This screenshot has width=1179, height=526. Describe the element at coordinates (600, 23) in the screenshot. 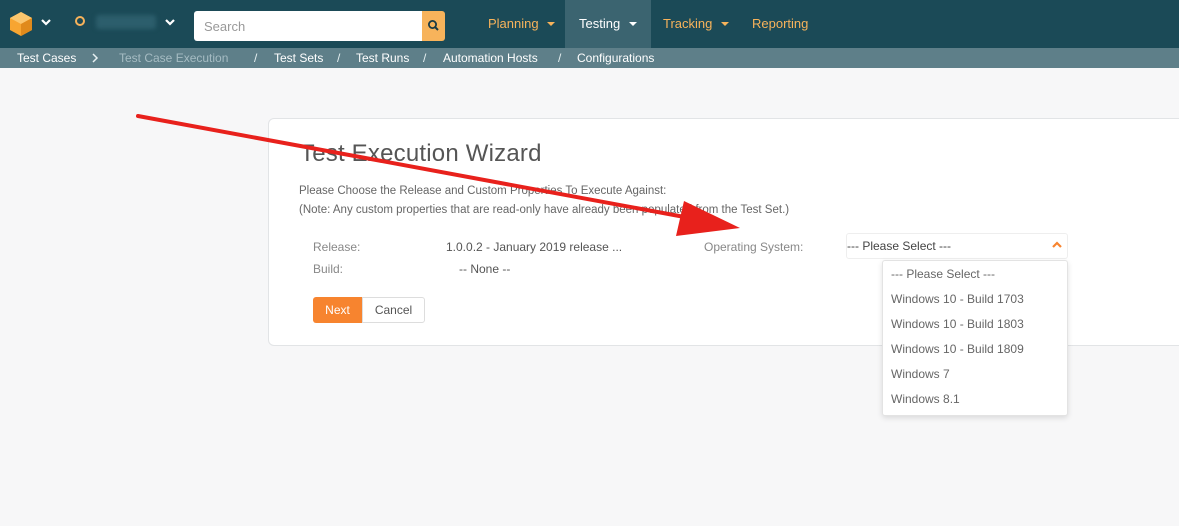

I see `nav-testing-label: Testing` at that location.